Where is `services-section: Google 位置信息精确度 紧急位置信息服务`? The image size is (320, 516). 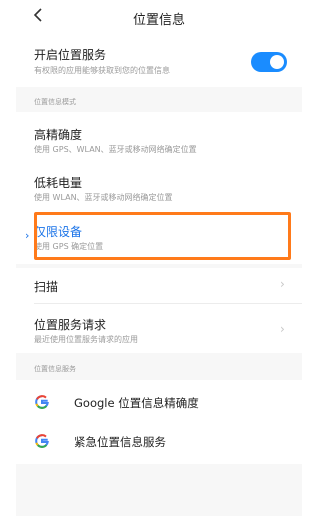
services-section: Google 位置信息精确度 紧急位置信息服务 is located at coordinates (159, 422).